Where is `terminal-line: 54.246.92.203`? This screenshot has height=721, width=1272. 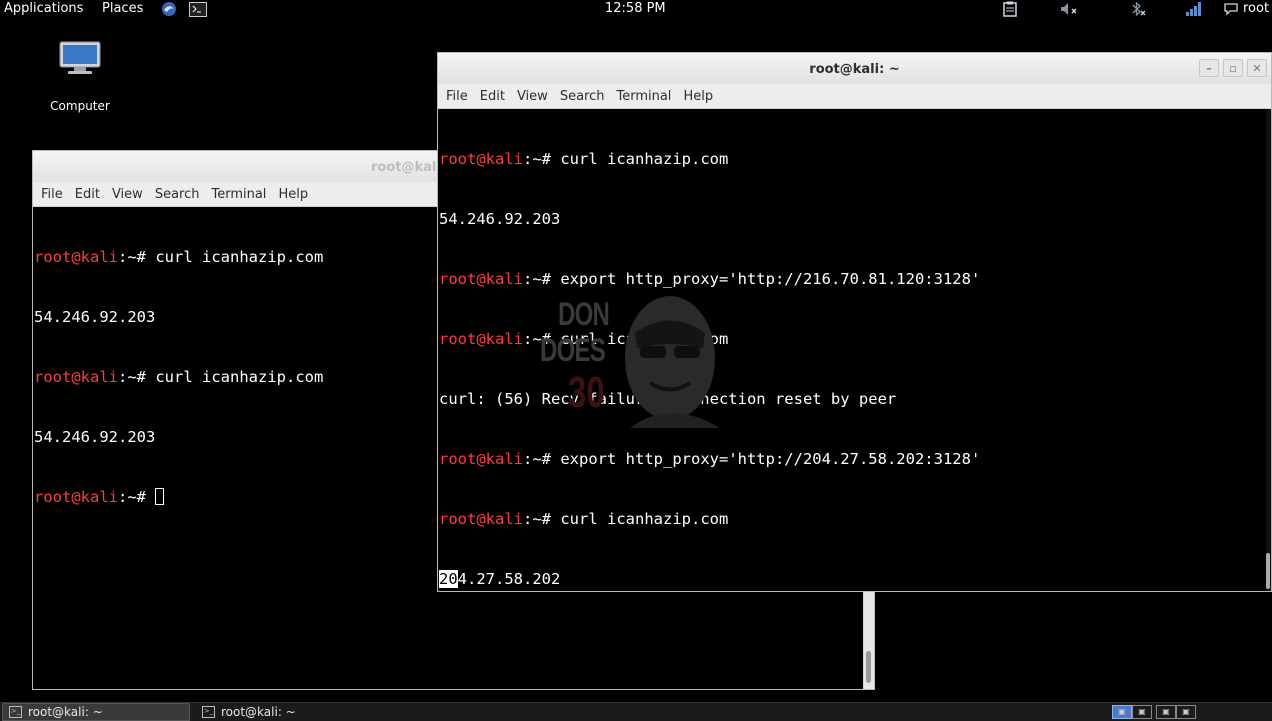
terminal-line: 54.246.92.203 is located at coordinates (500, 219).